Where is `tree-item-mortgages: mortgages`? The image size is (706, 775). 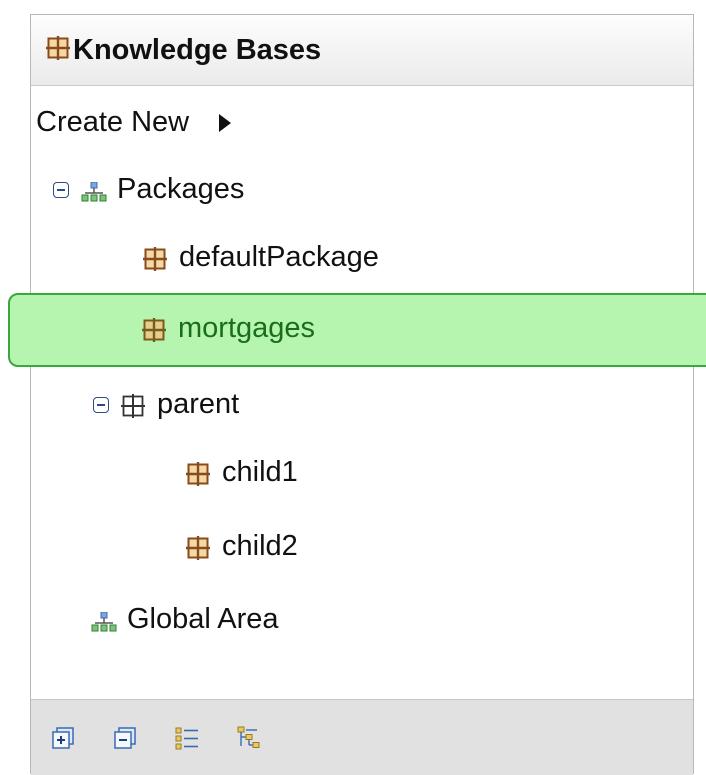
tree-item-mortgages: mortgages is located at coordinates (228, 328).